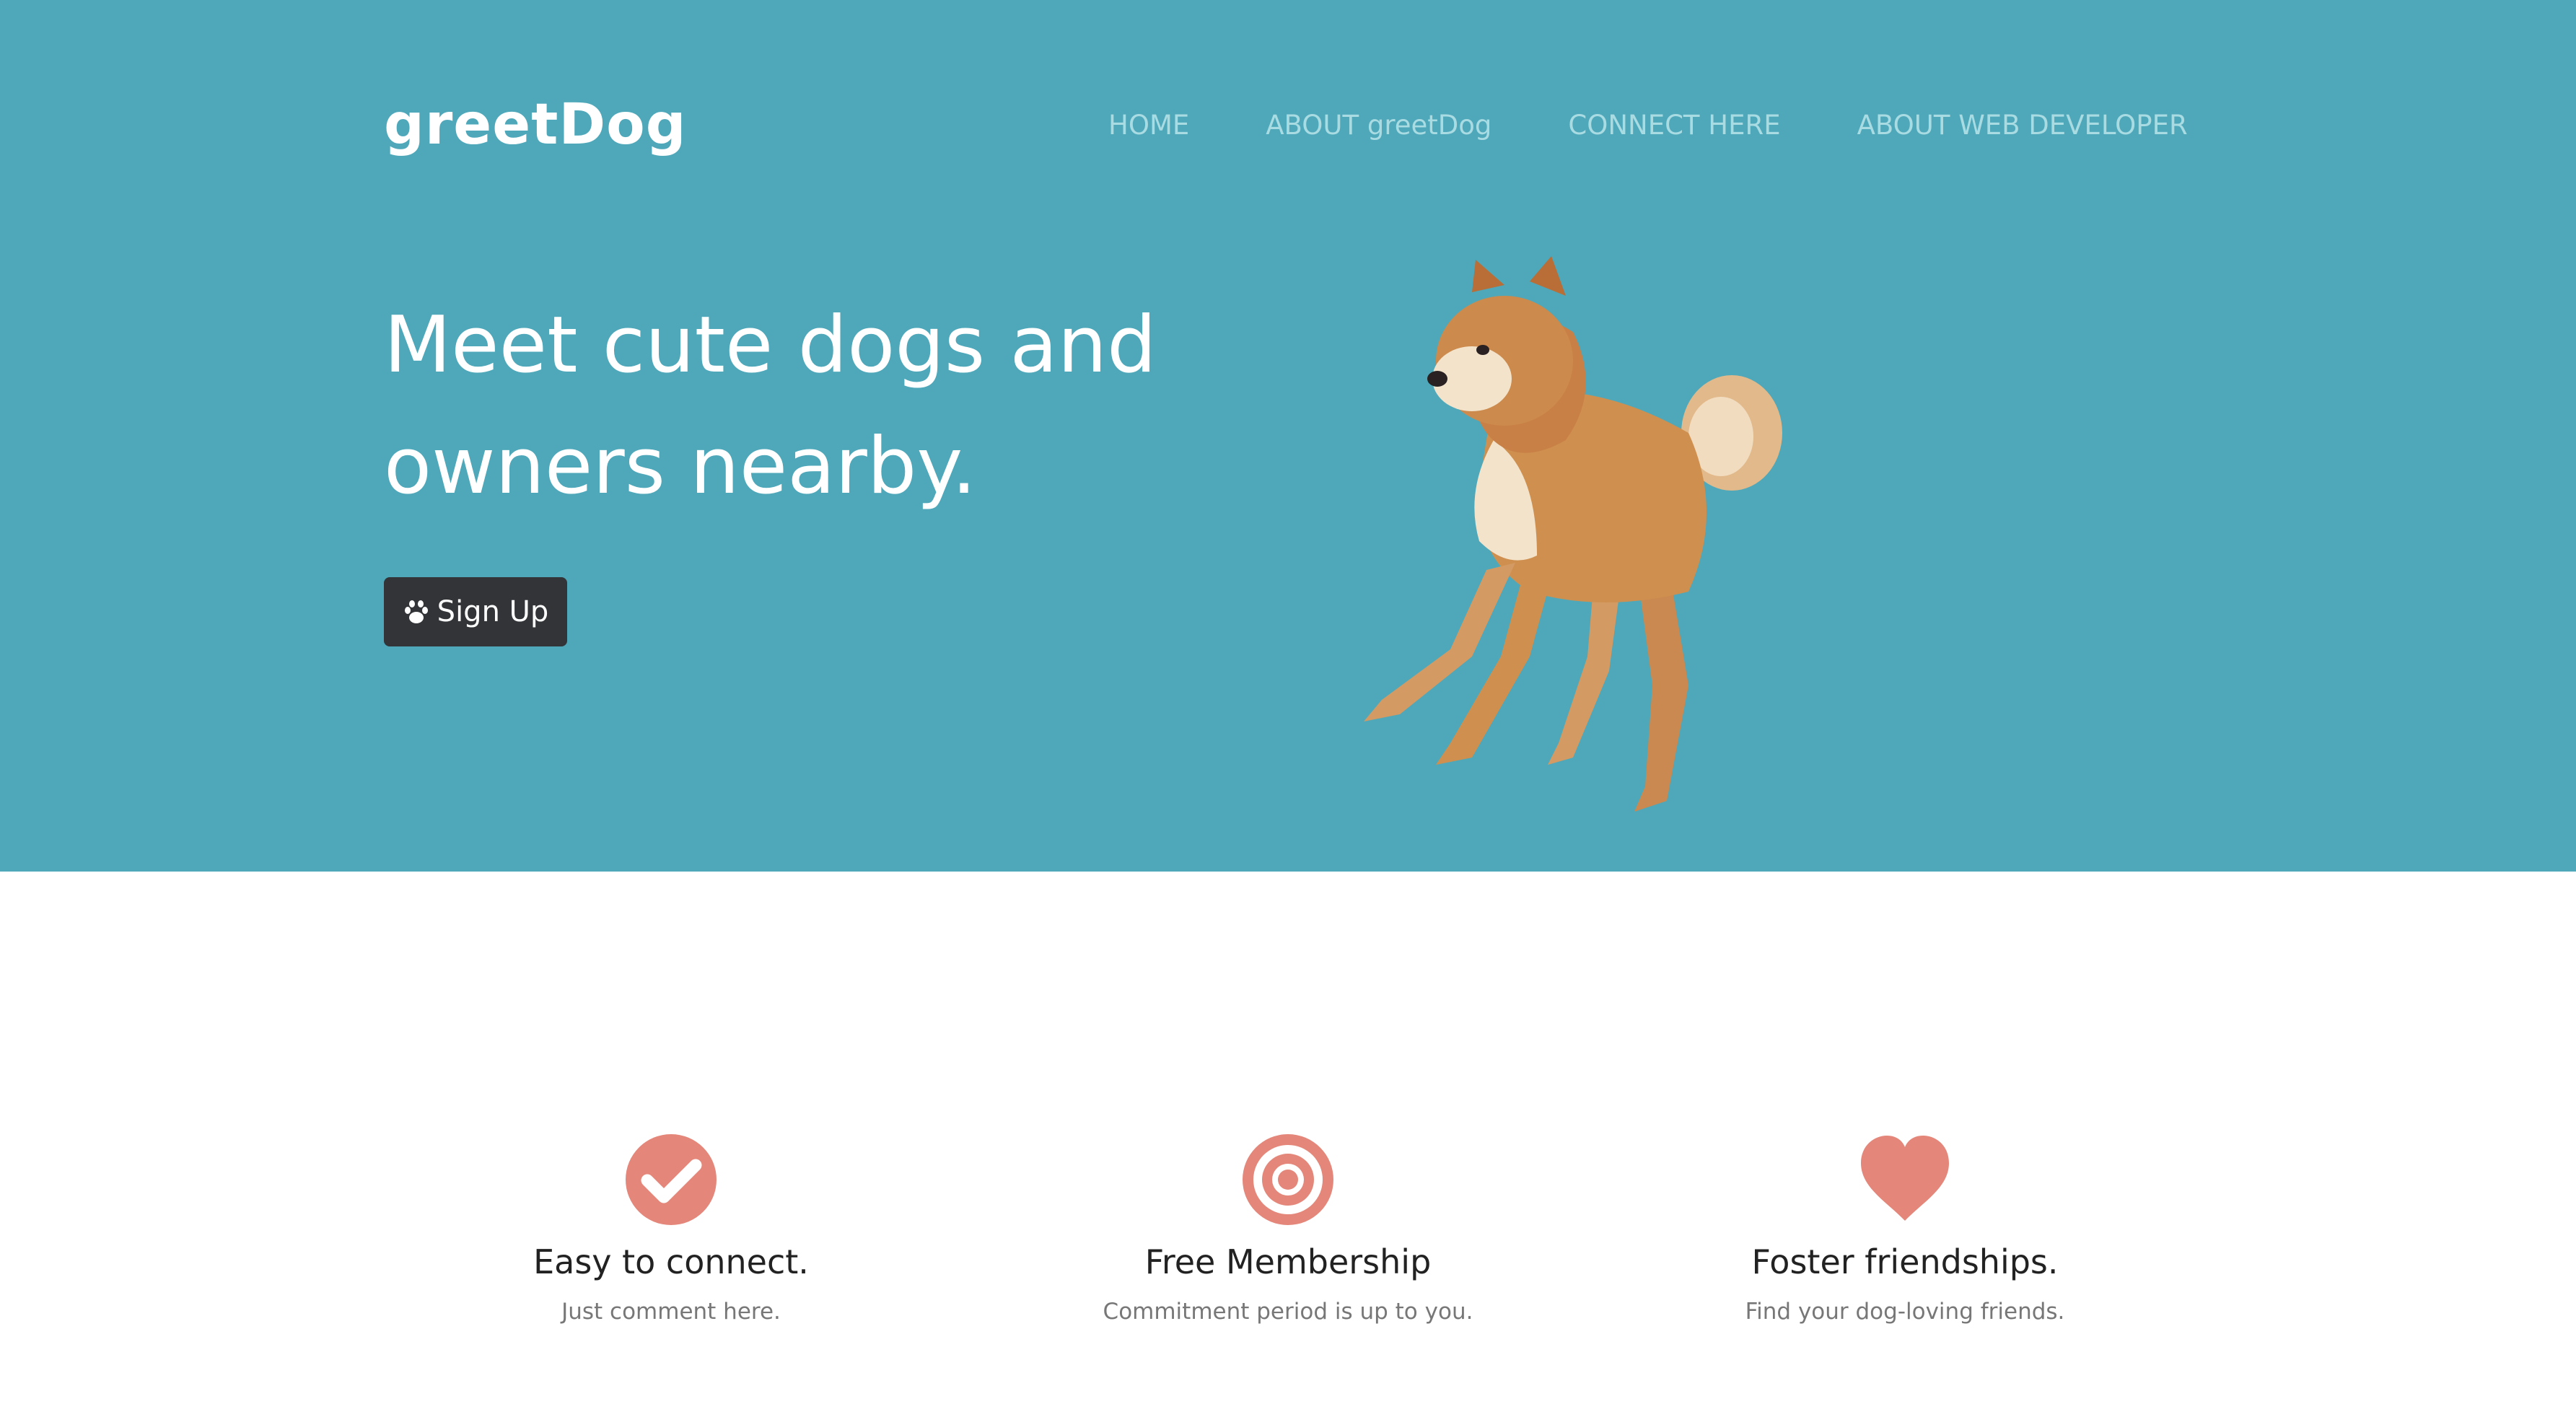 The image size is (2576, 1404). I want to click on nav-home: HOME, so click(1148, 126).